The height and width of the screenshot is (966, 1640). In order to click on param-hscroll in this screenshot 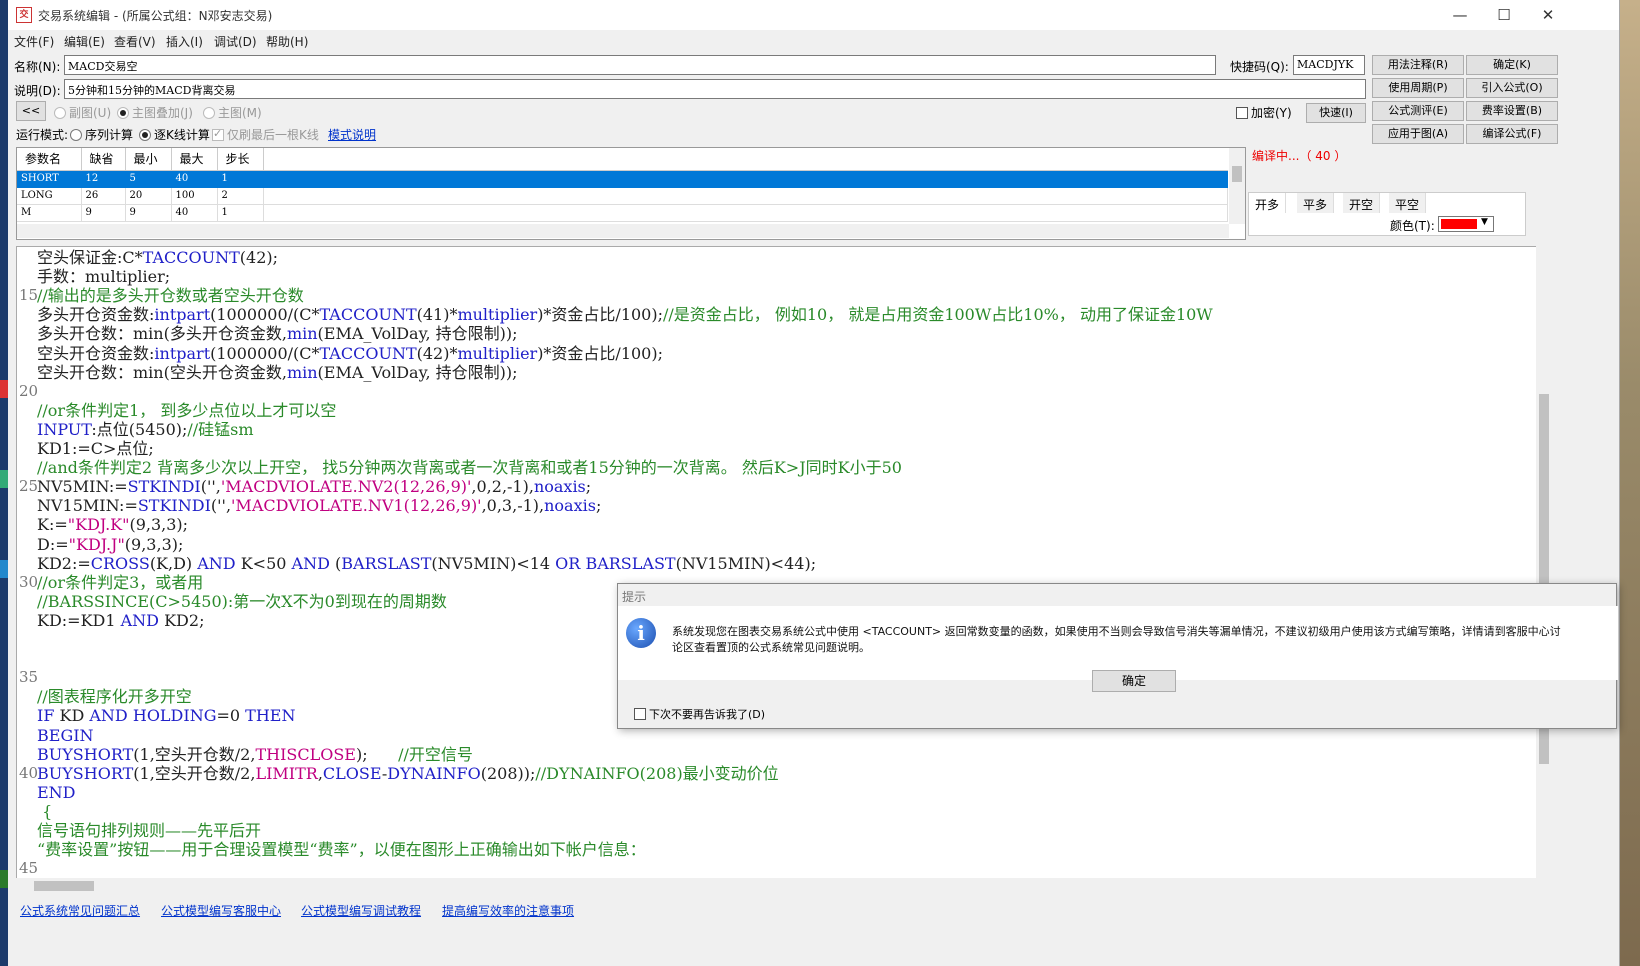, I will do `click(623, 231)`.